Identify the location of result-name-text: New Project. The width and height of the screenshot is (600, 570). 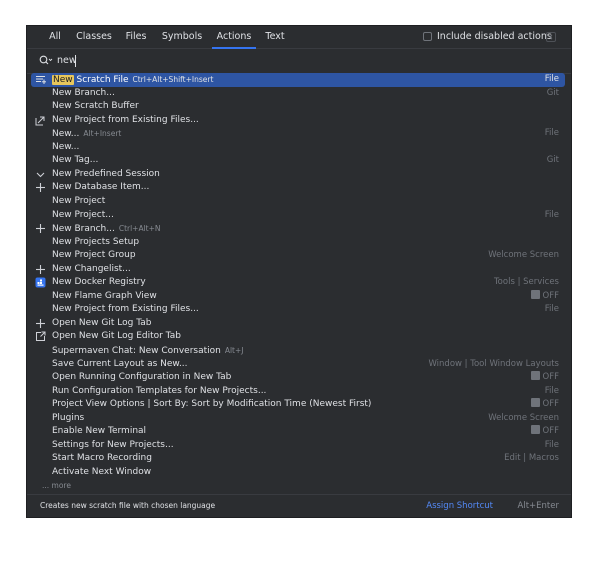
(79, 200).